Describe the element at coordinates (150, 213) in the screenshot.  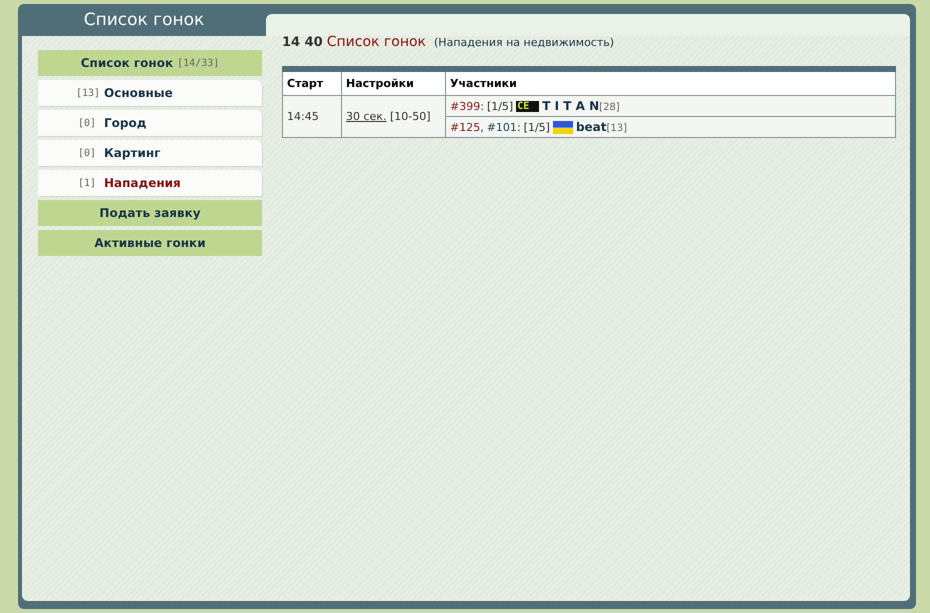
I see `menu-button: Подать заявку` at that location.